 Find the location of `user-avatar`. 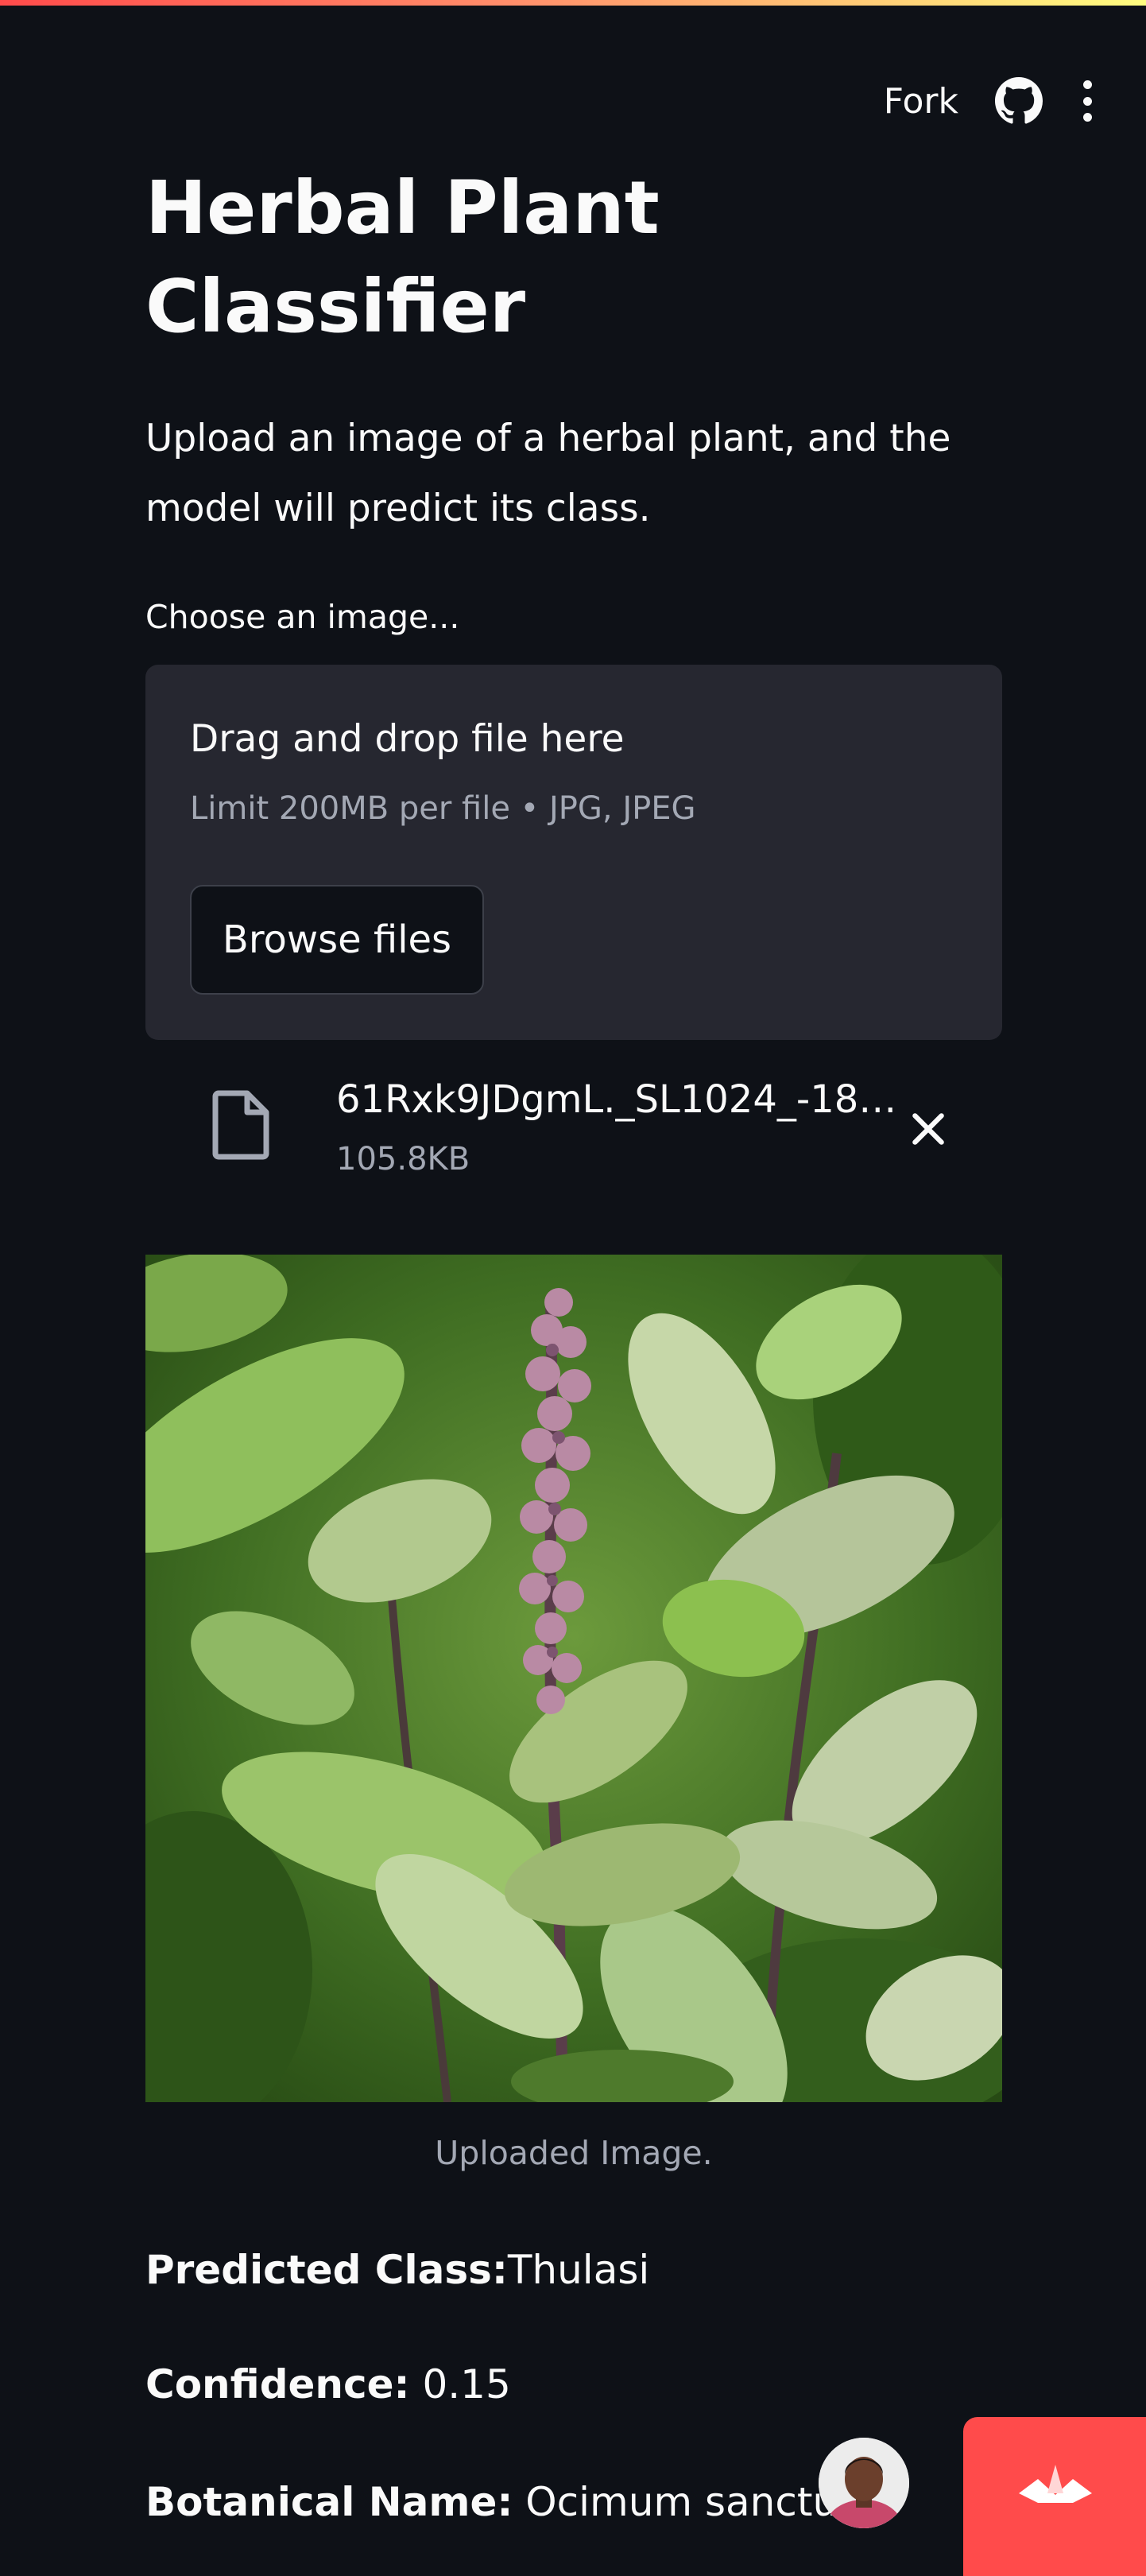

user-avatar is located at coordinates (864, 2483).